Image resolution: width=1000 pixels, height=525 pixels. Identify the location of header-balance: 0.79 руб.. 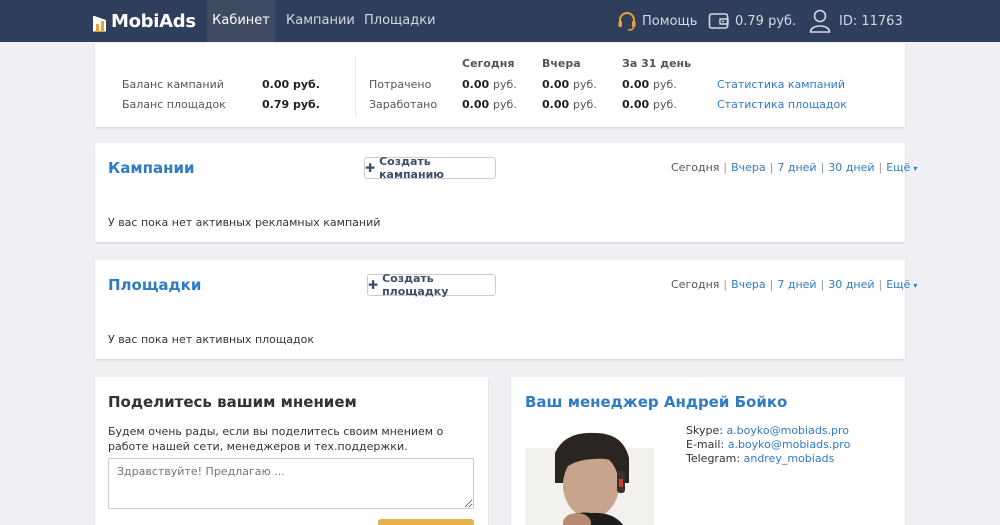
(766, 21).